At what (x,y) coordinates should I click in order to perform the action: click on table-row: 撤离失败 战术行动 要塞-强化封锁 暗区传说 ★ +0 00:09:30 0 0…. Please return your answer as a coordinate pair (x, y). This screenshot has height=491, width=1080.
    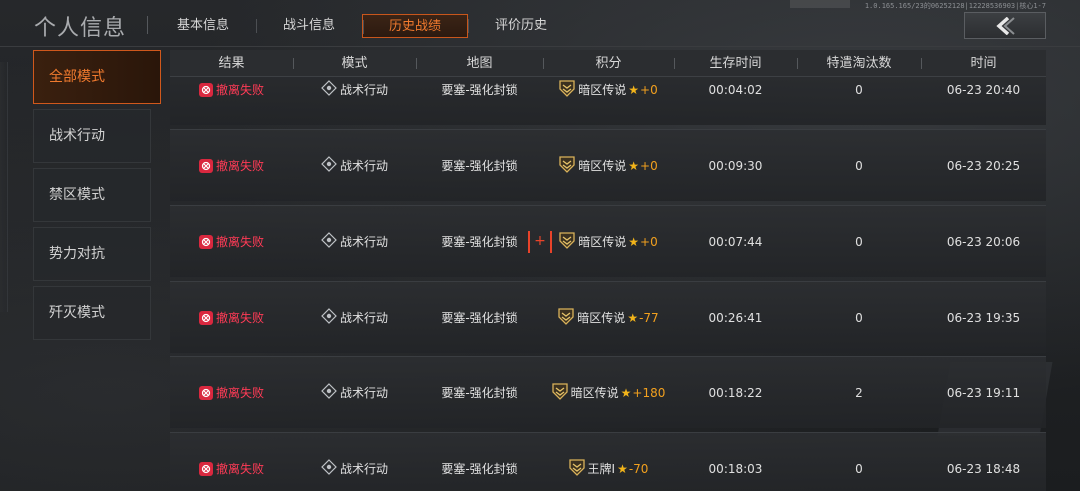
    Looking at the image, I should click on (608, 165).